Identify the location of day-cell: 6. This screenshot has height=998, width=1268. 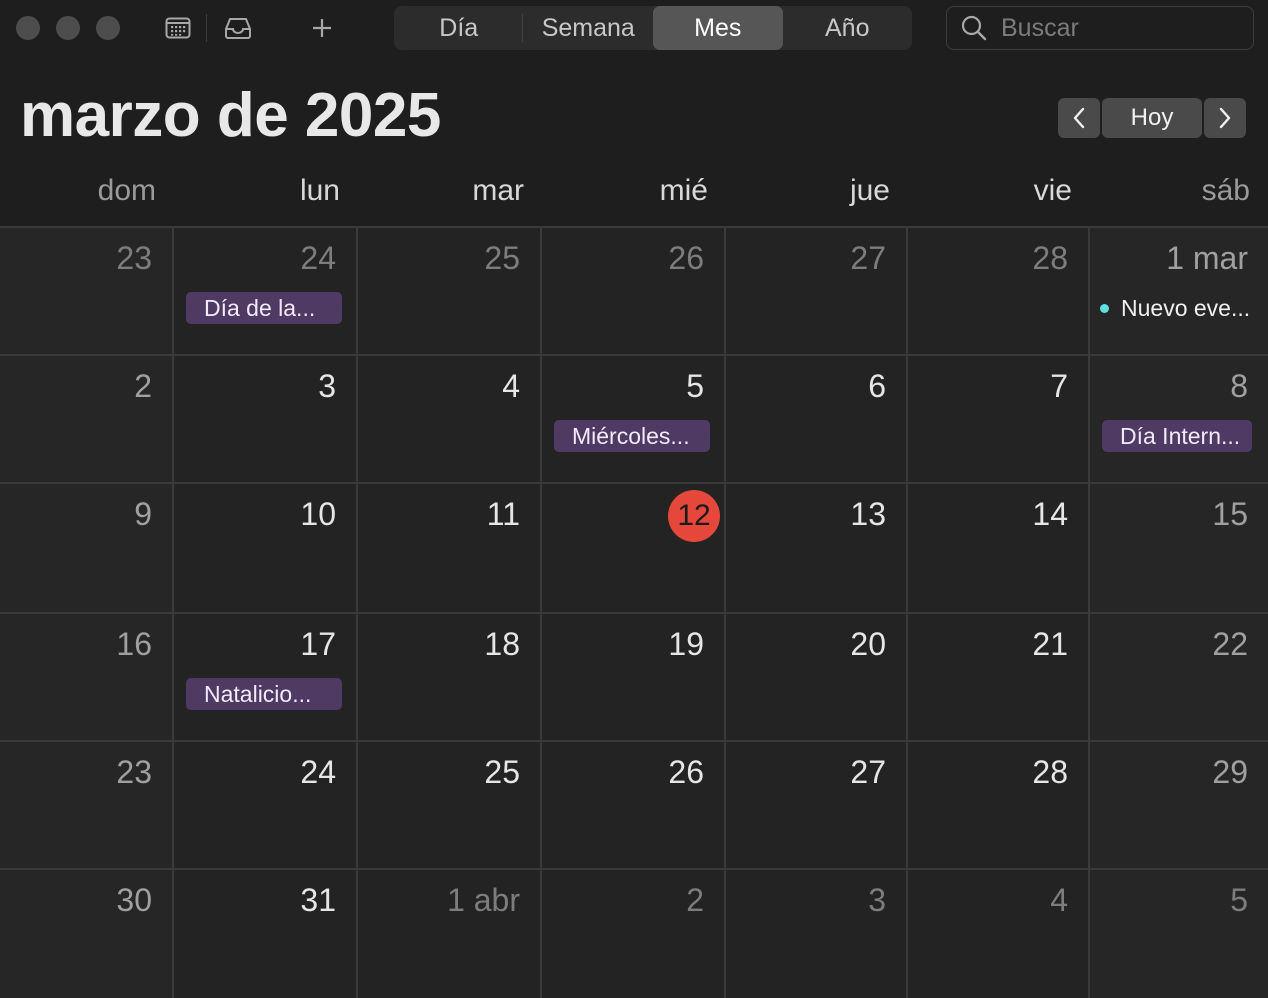
(817, 420).